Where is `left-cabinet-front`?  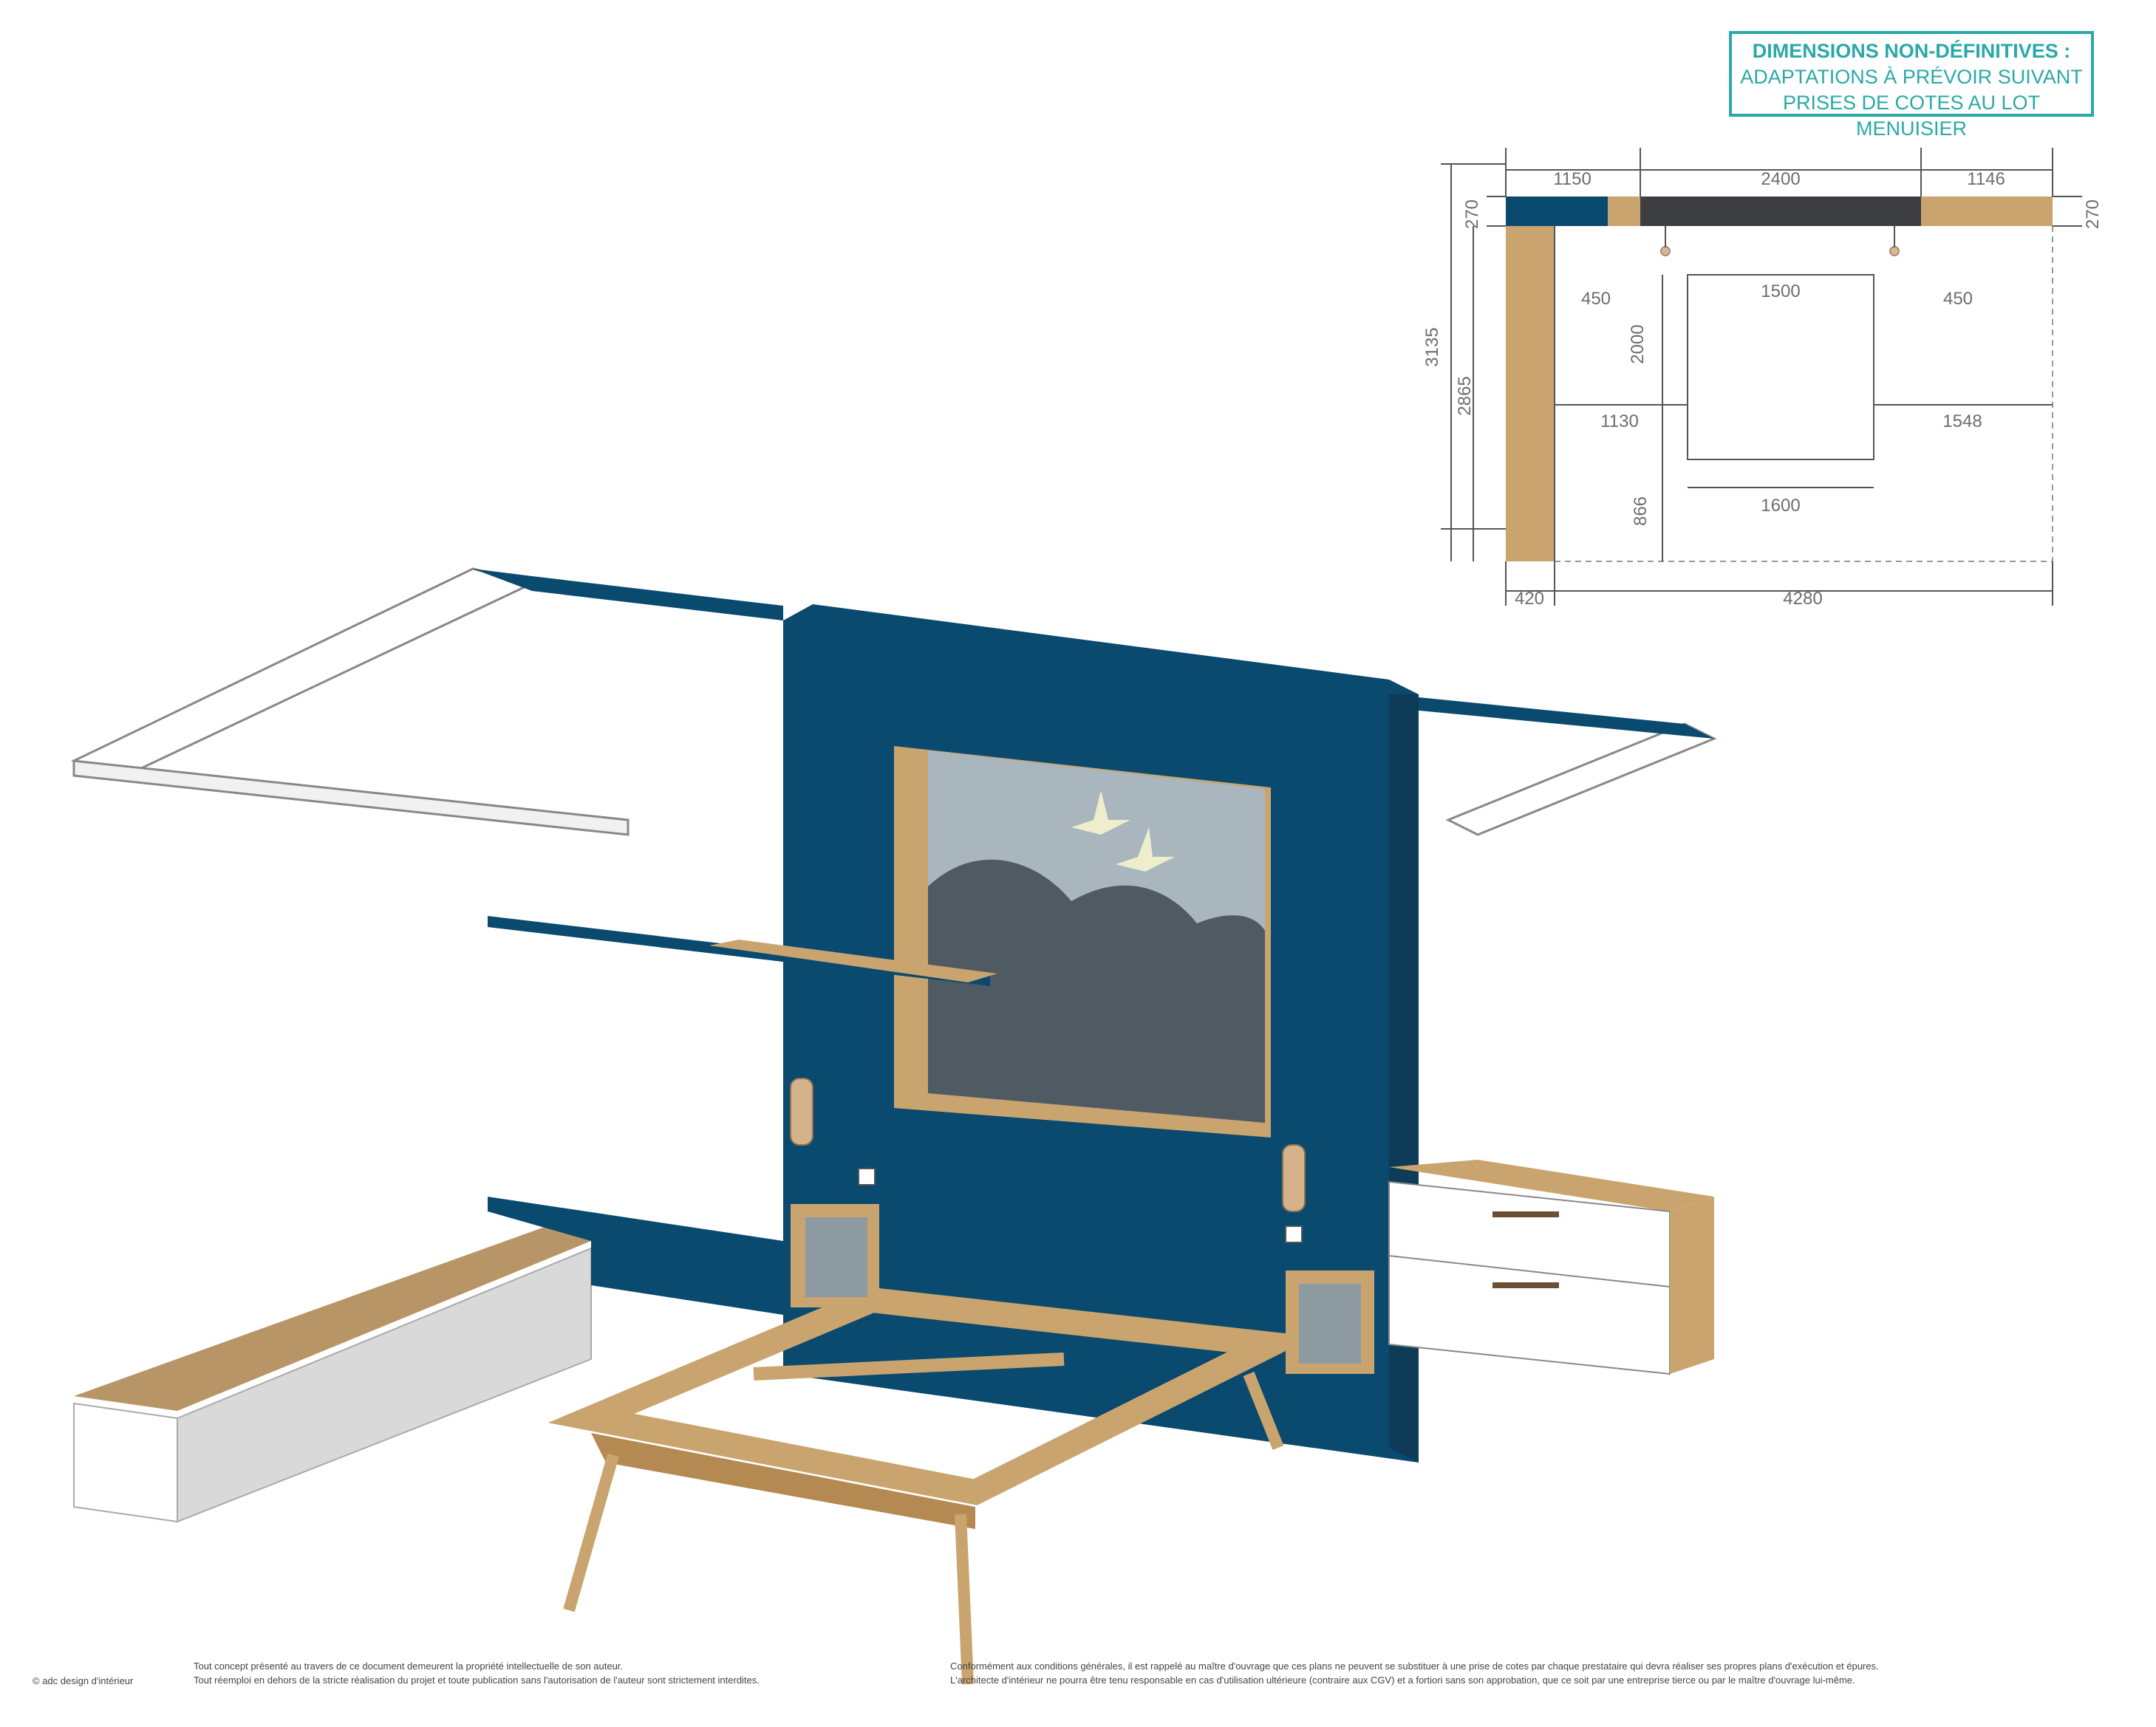
left-cabinet-front is located at coordinates (125, 1462).